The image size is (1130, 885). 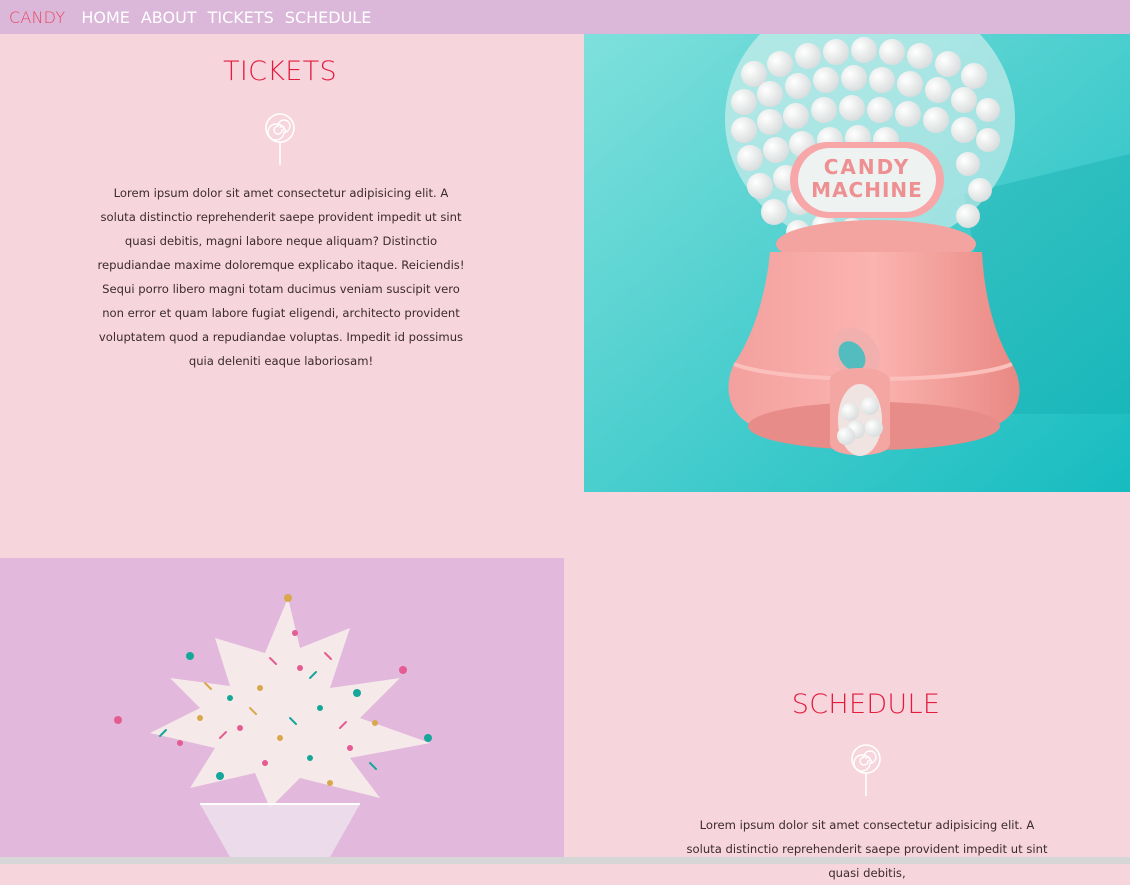 What do you see at coordinates (328, 17) in the screenshot?
I see `nav-link-schedule: SCHEDULE` at bounding box center [328, 17].